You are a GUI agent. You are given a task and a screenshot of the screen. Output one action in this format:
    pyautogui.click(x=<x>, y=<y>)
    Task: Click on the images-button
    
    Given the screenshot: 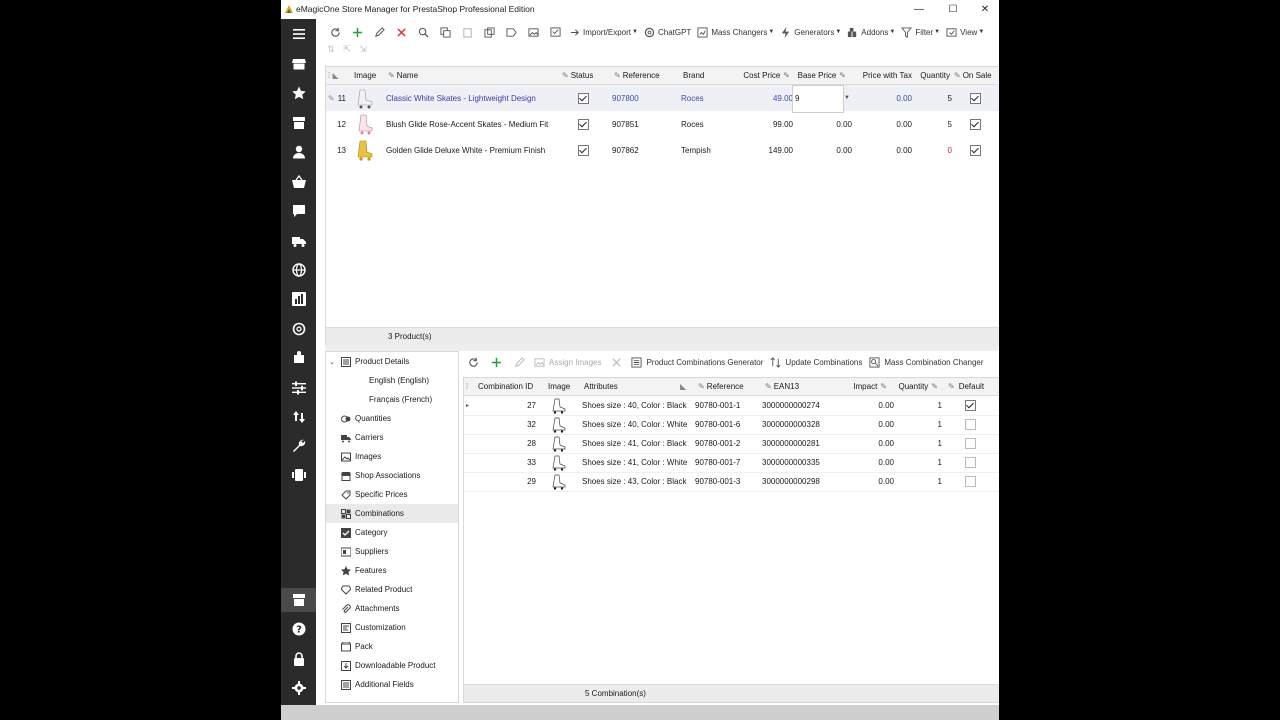 What is the action you would take?
    pyautogui.click(x=533, y=32)
    